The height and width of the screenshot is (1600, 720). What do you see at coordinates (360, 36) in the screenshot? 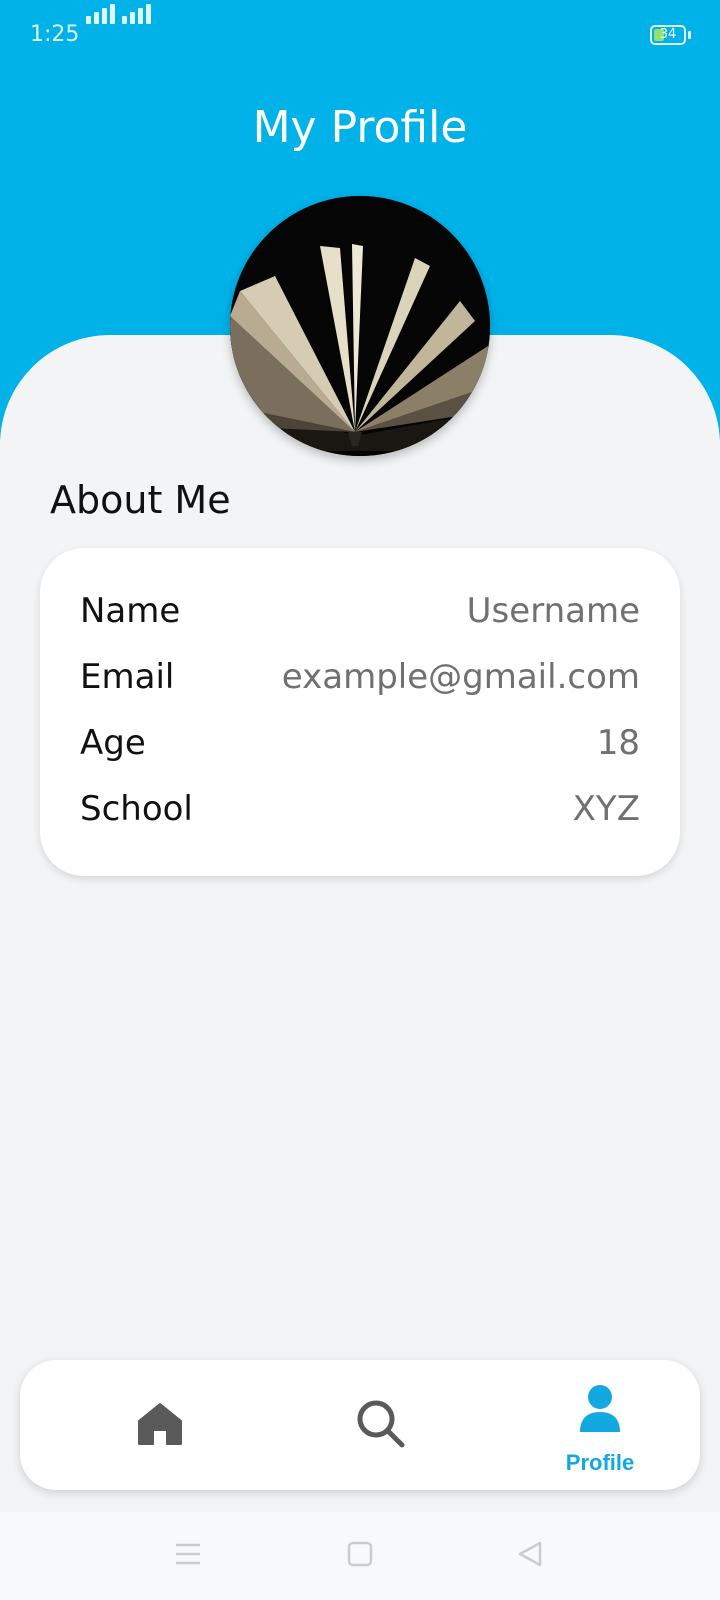
I see `status-bar: 1:25 34` at bounding box center [360, 36].